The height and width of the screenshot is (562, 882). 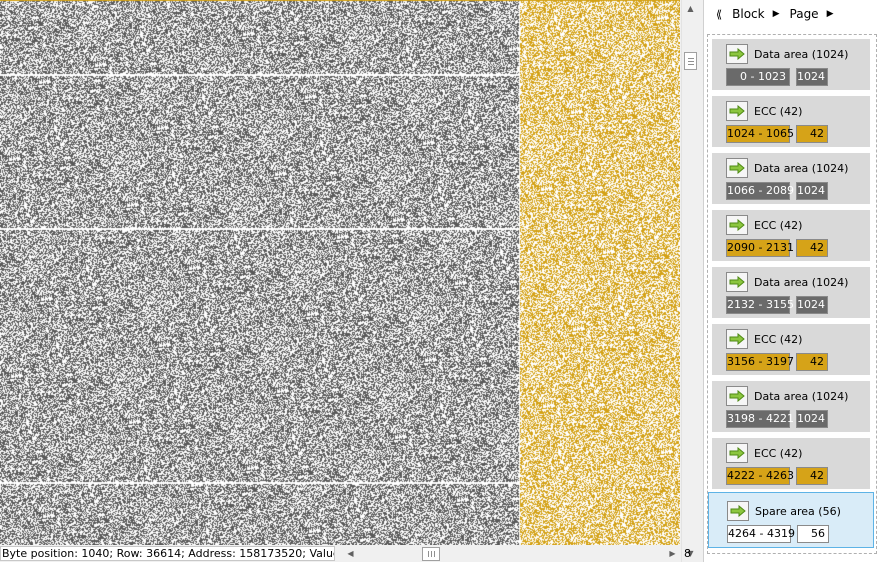 What do you see at coordinates (748, 14) in the screenshot?
I see `block-button: Block` at bounding box center [748, 14].